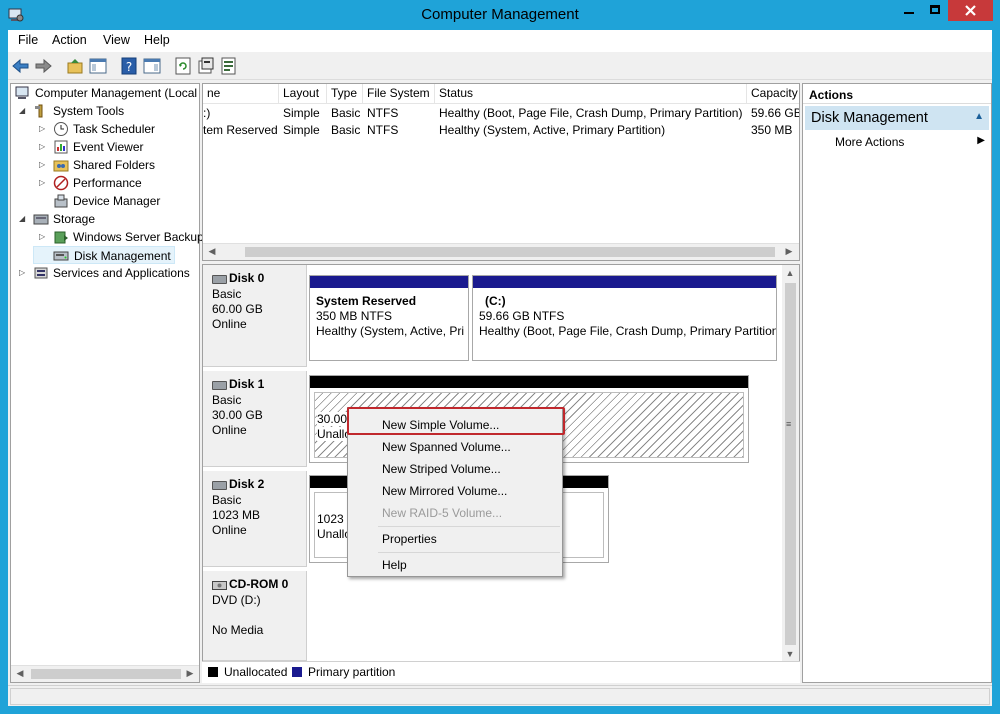 The width and height of the screenshot is (1000, 714). I want to click on tools-icon, so click(39, 111).